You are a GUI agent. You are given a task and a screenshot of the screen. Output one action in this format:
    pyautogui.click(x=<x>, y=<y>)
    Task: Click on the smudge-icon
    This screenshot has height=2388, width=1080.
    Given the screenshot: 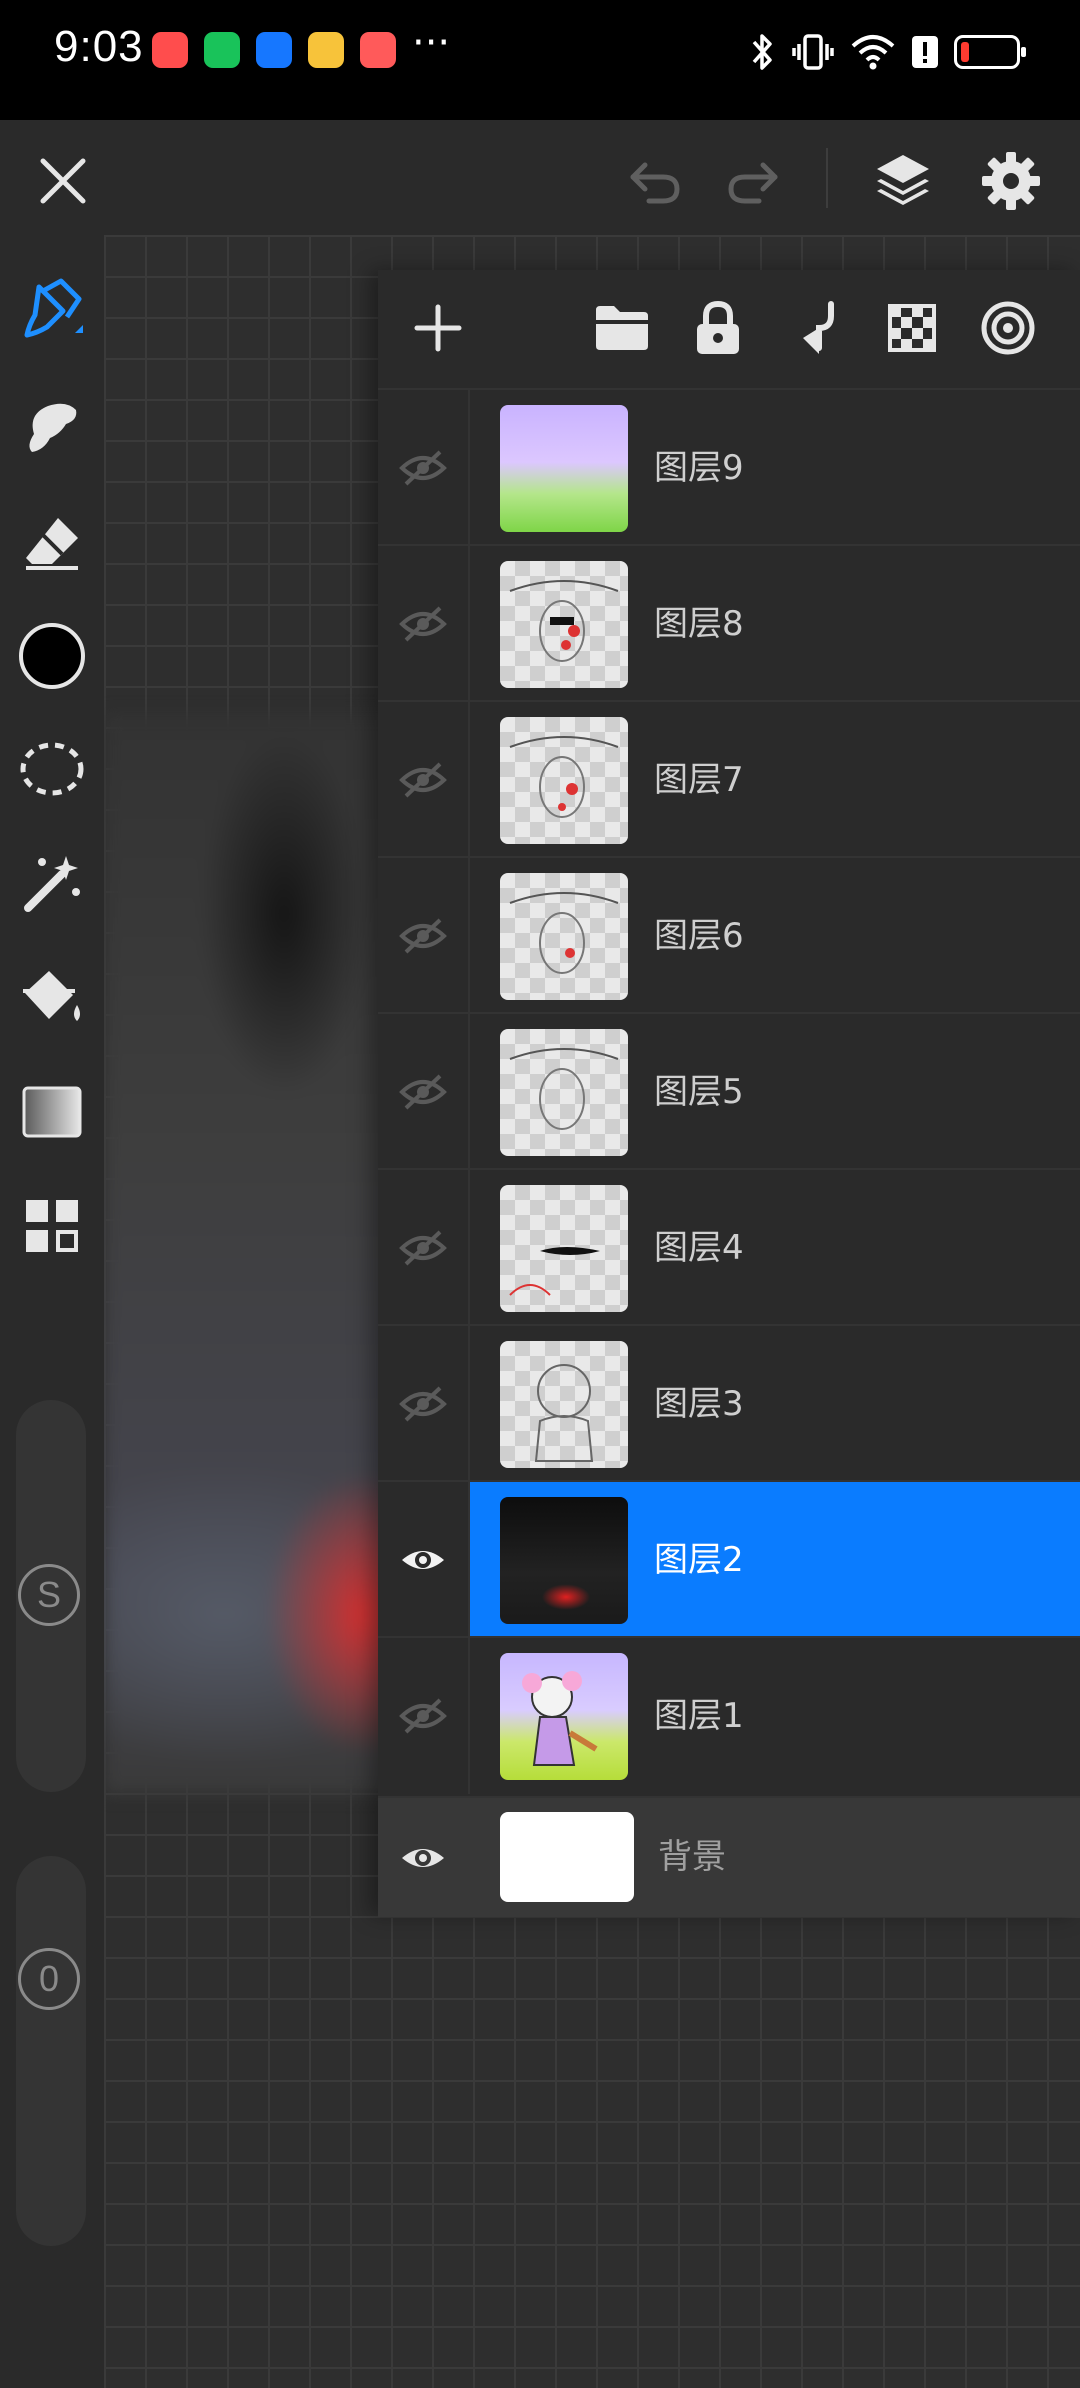 What is the action you would take?
    pyautogui.click(x=52, y=426)
    